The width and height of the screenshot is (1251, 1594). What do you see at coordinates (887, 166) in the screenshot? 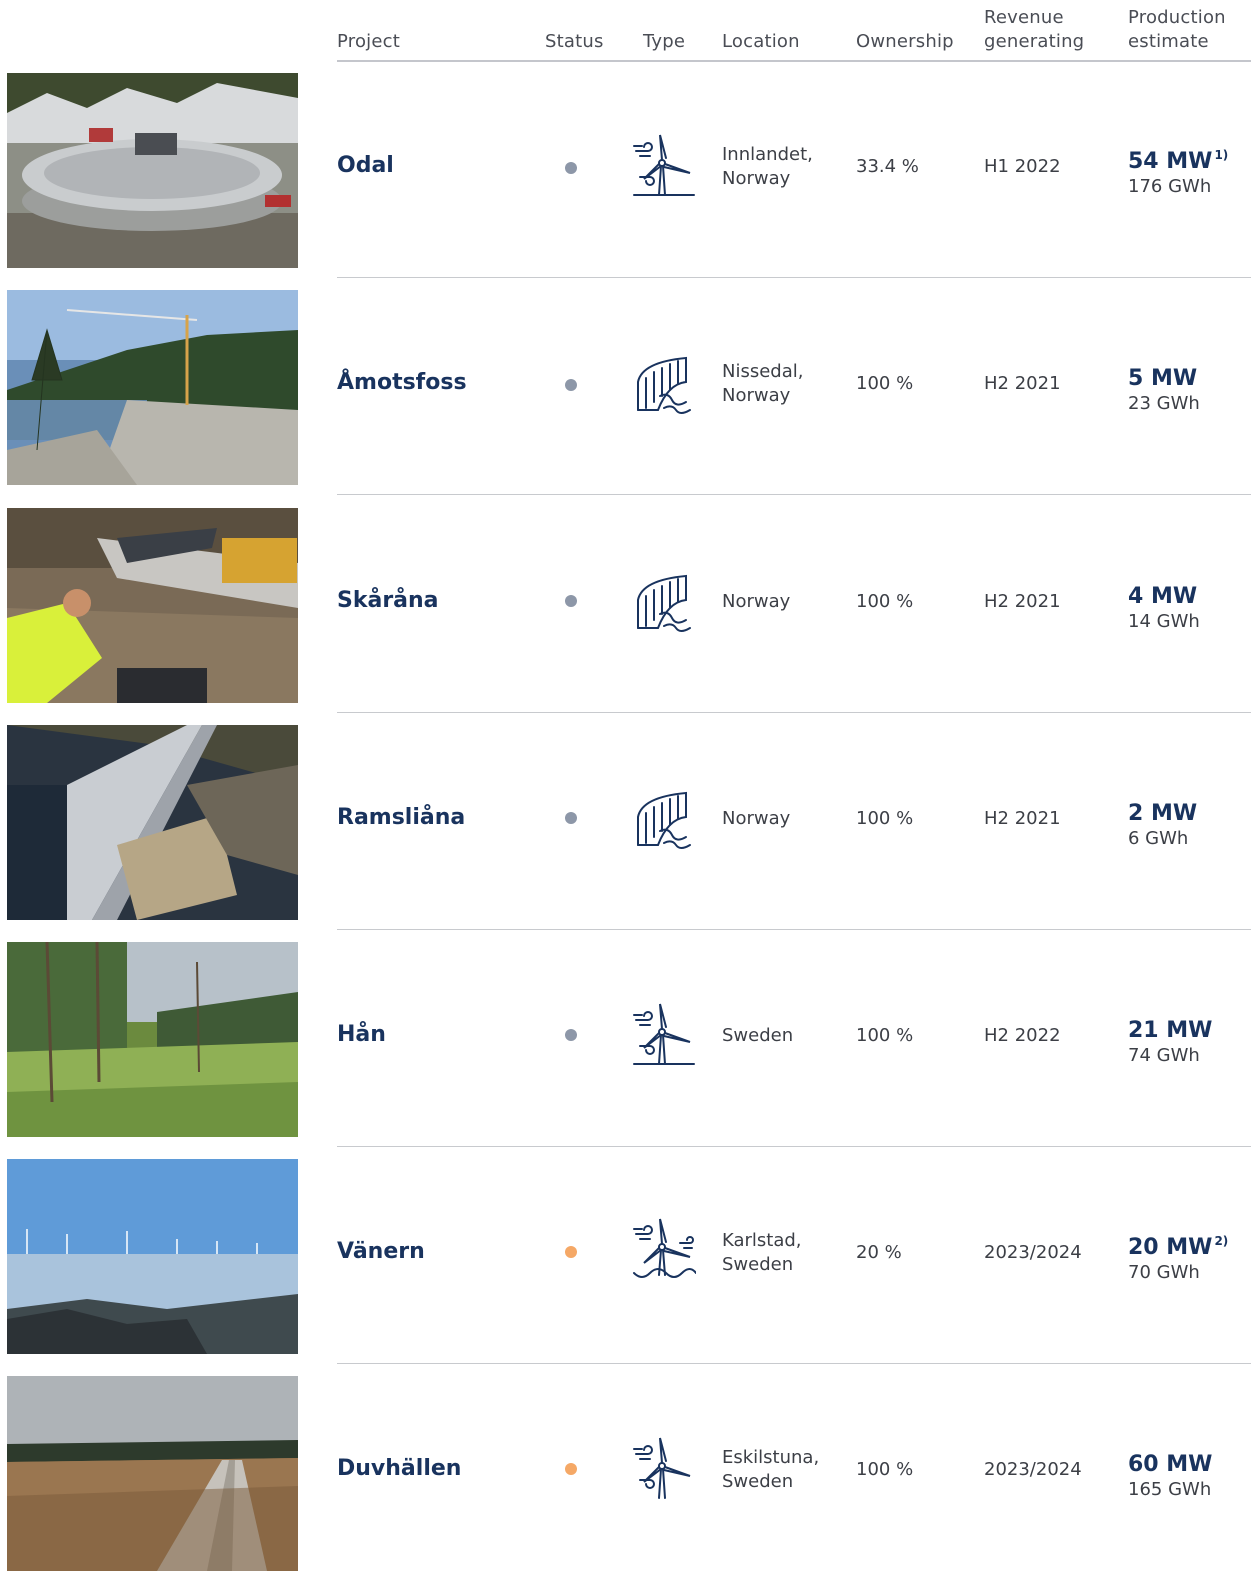
I see `ownership: 33.4 %` at bounding box center [887, 166].